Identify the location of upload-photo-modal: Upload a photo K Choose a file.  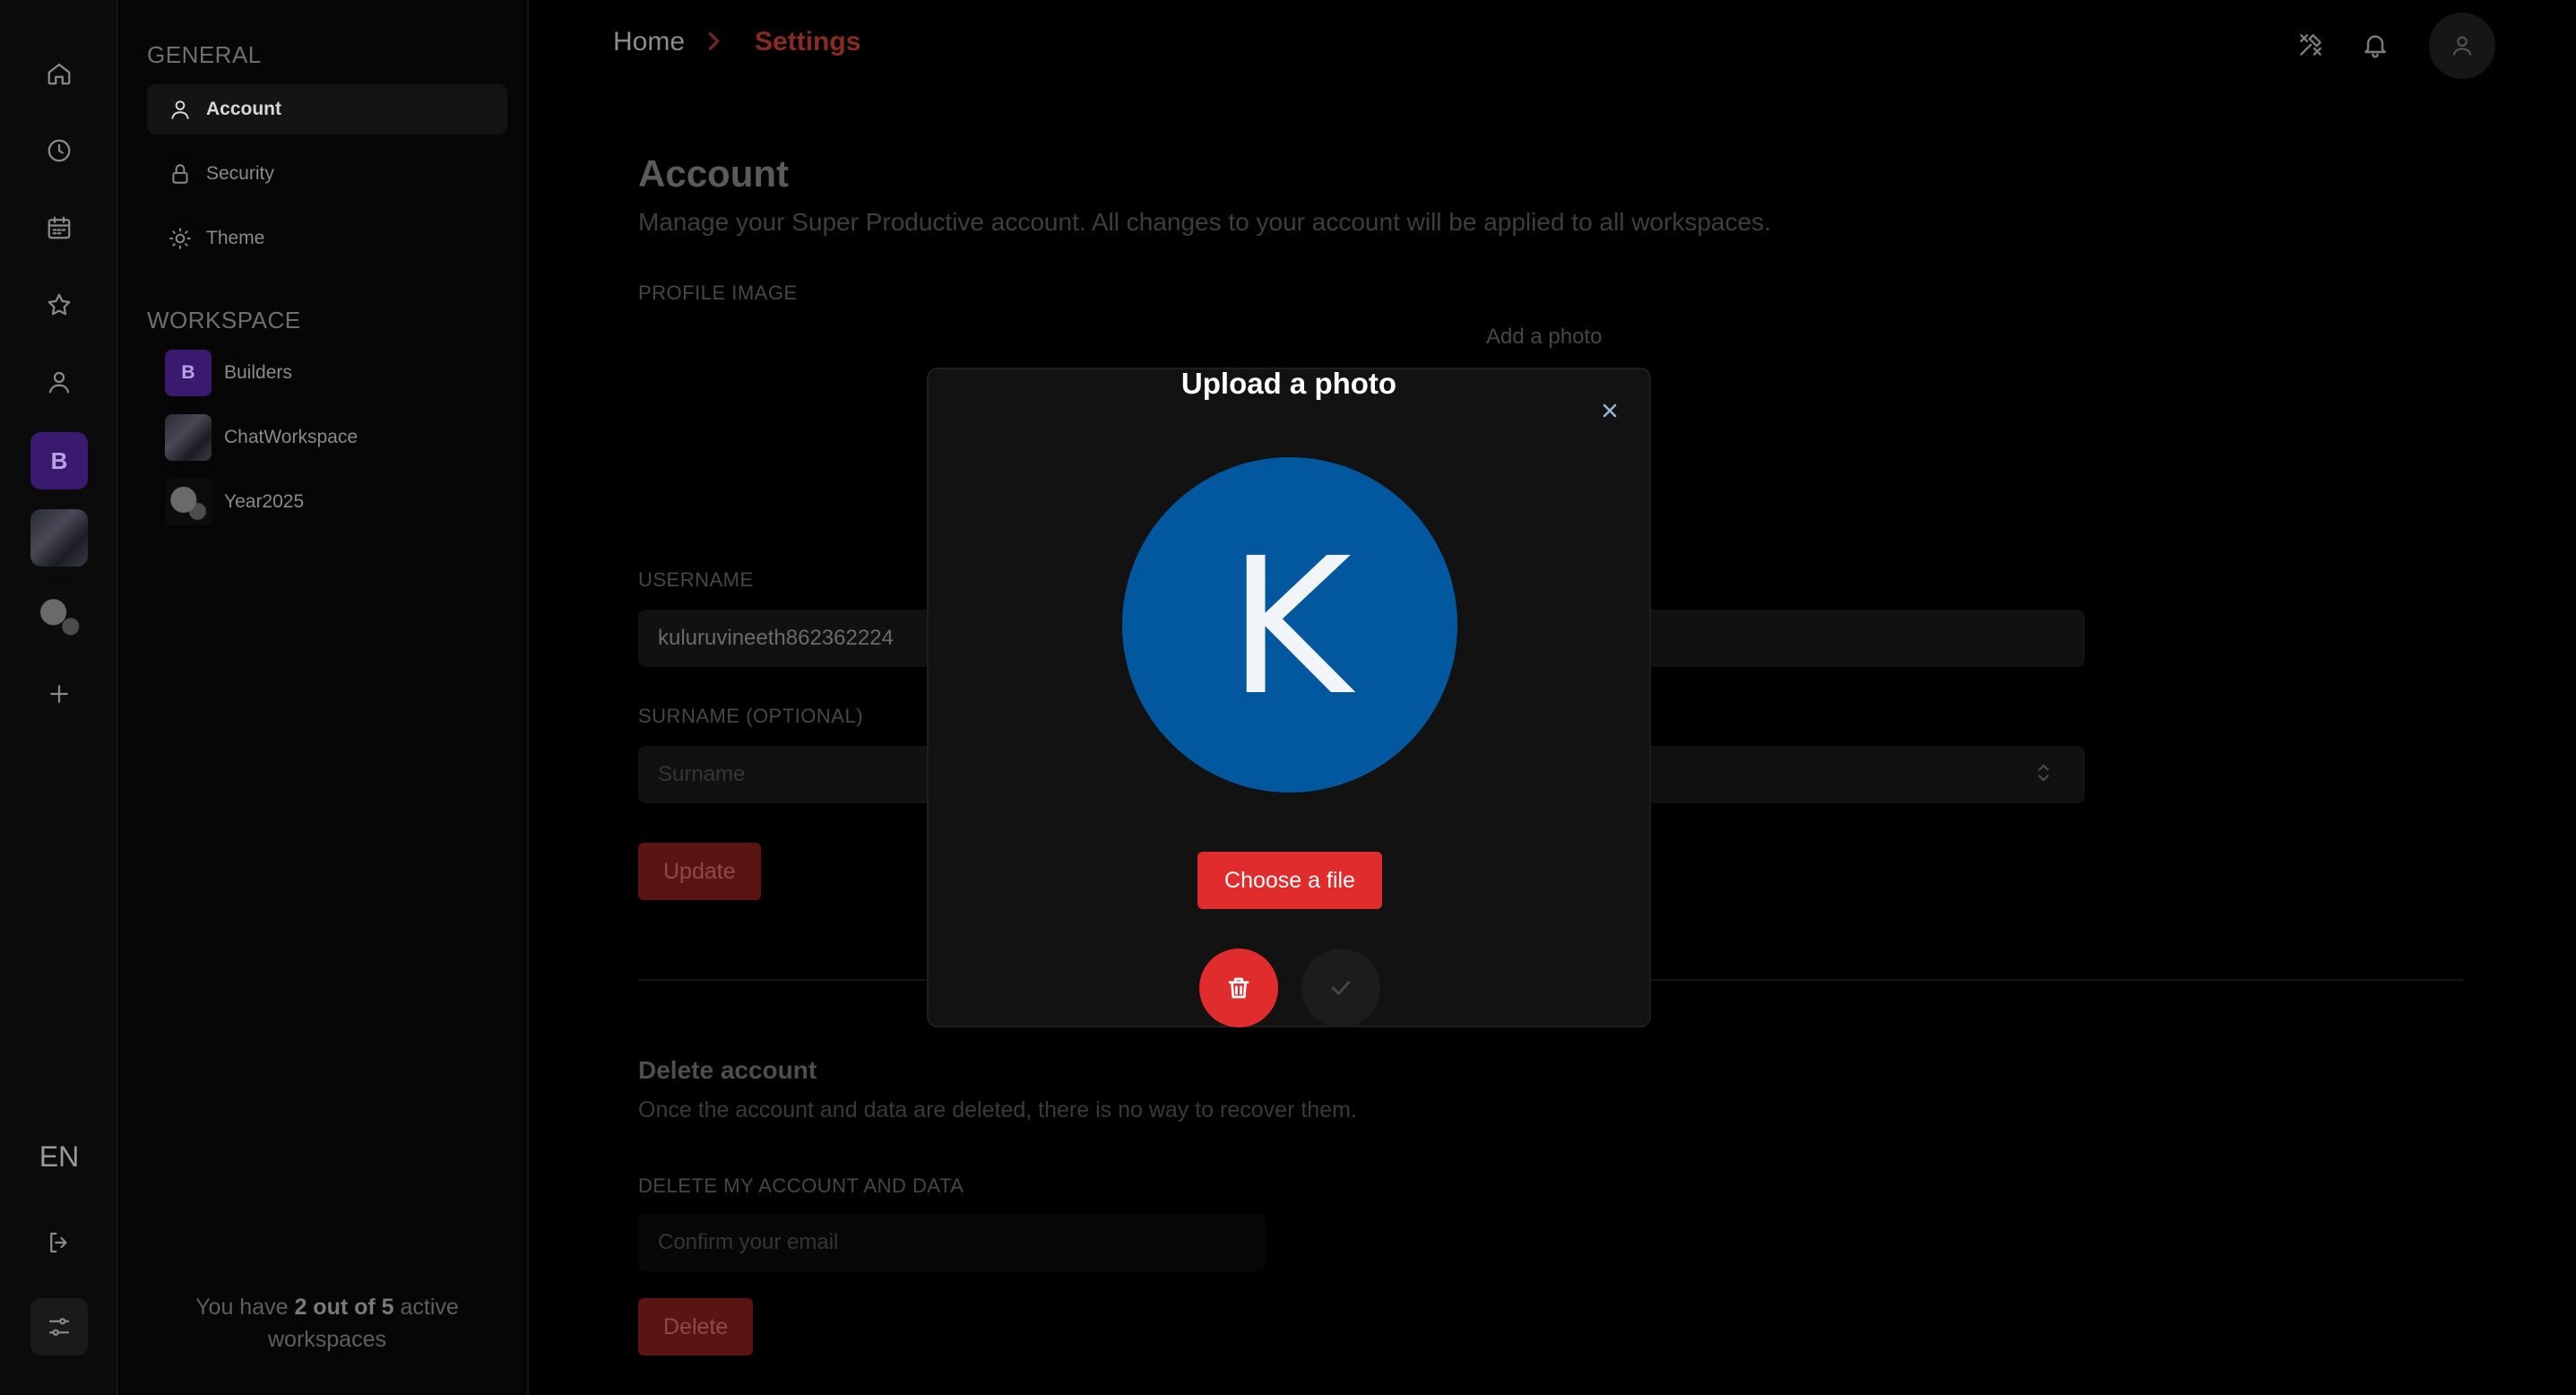
(1289, 697).